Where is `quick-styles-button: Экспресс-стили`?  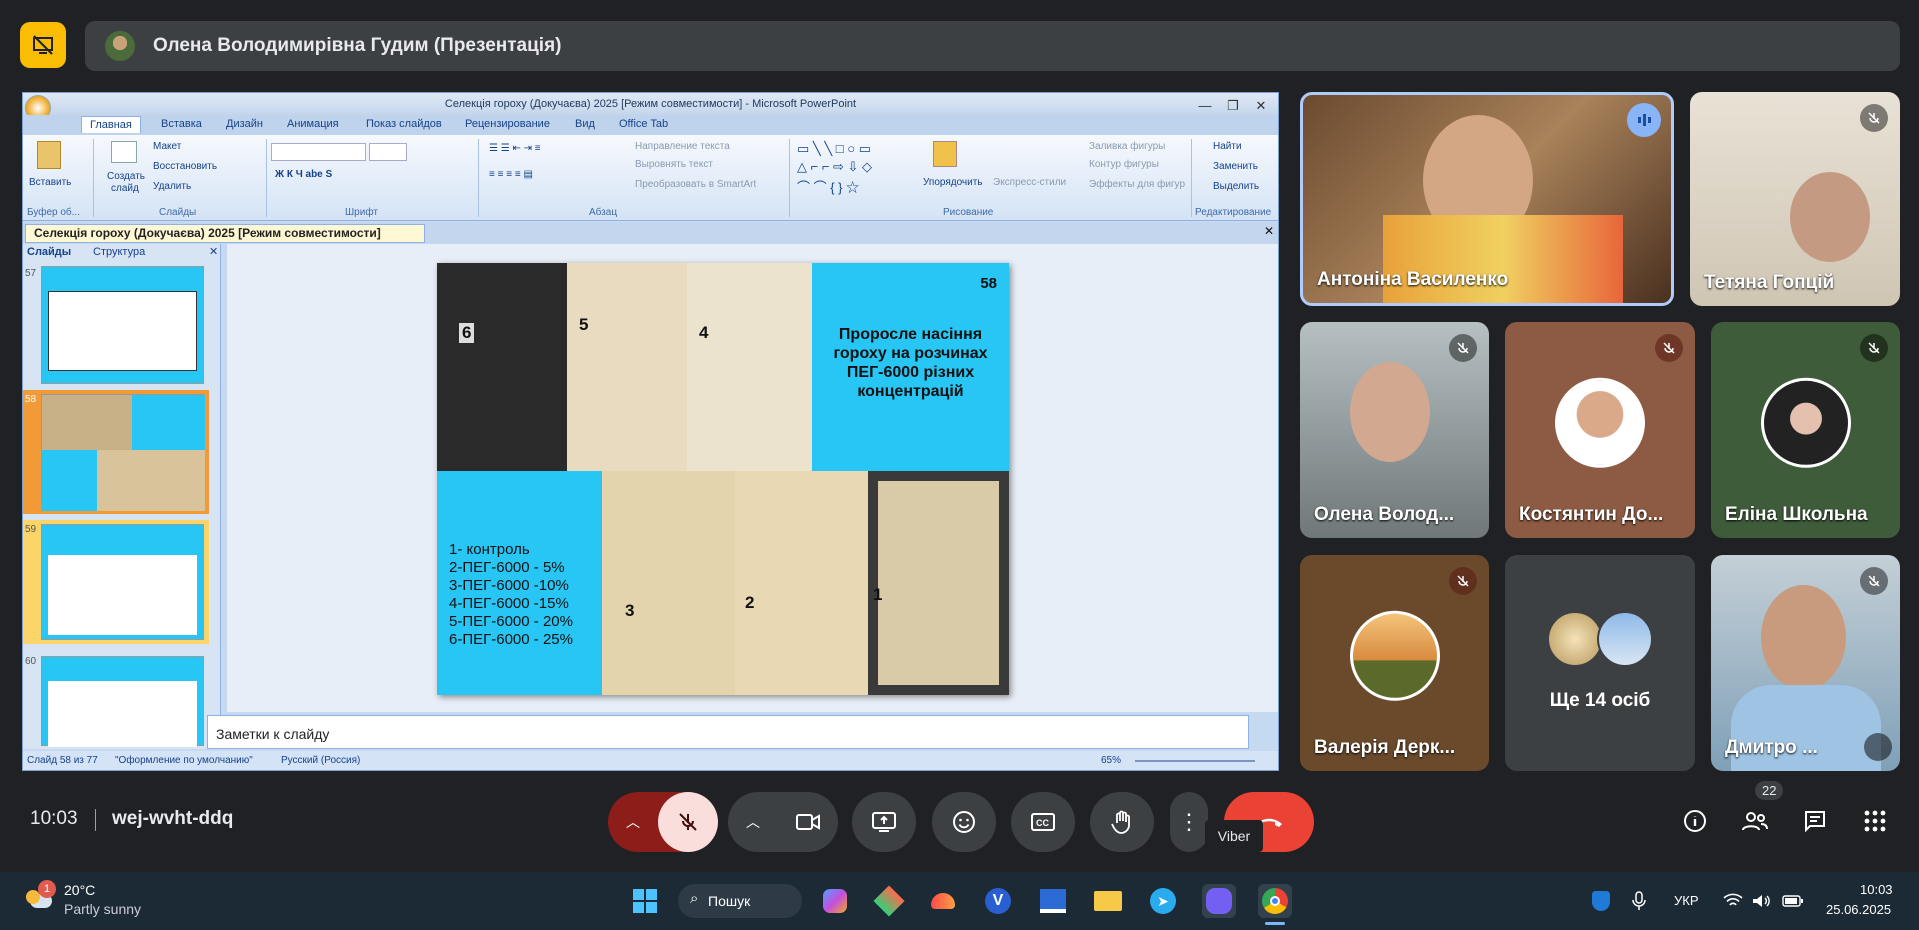 quick-styles-button: Экспресс-стили is located at coordinates (1029, 182).